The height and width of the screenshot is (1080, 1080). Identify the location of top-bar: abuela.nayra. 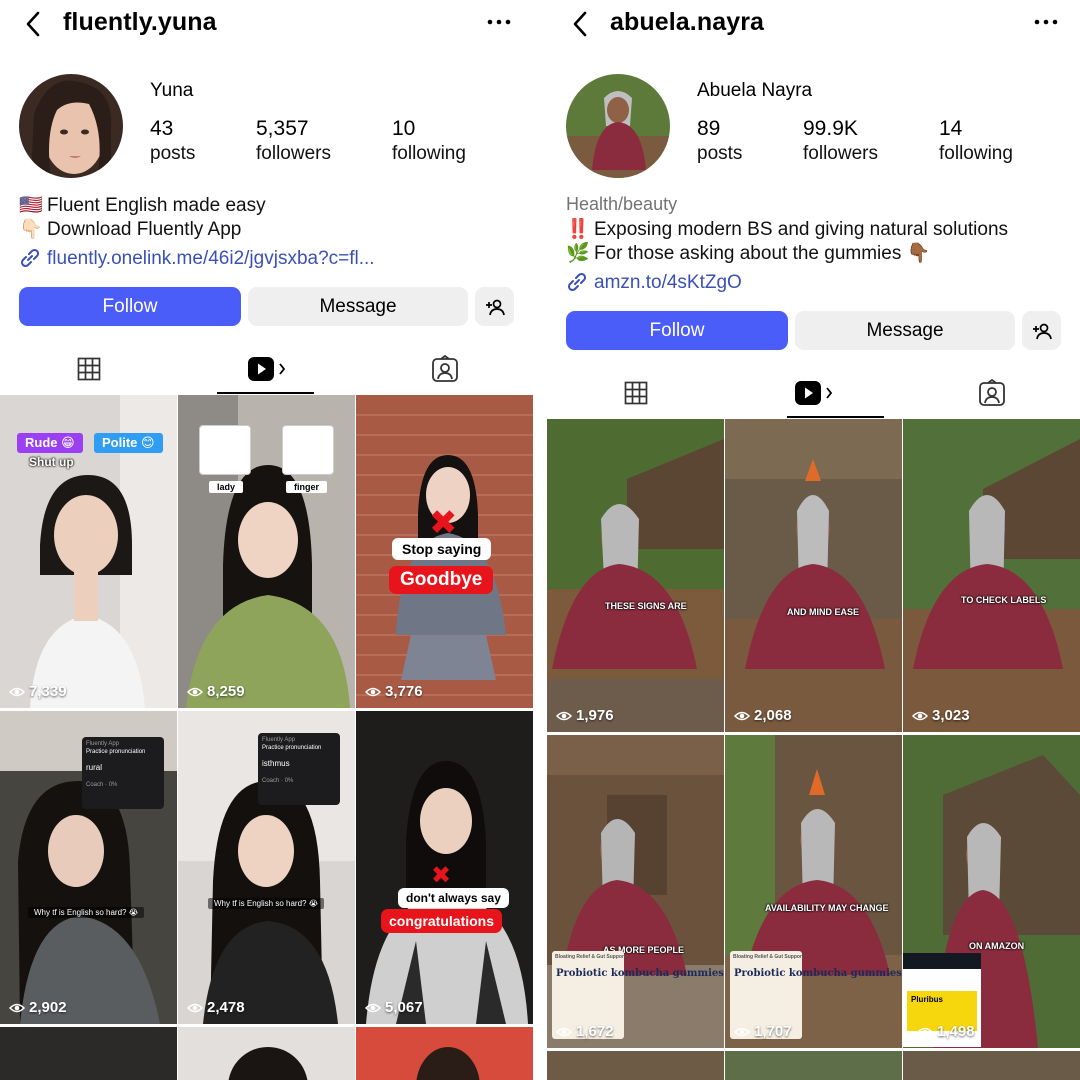
(813, 24).